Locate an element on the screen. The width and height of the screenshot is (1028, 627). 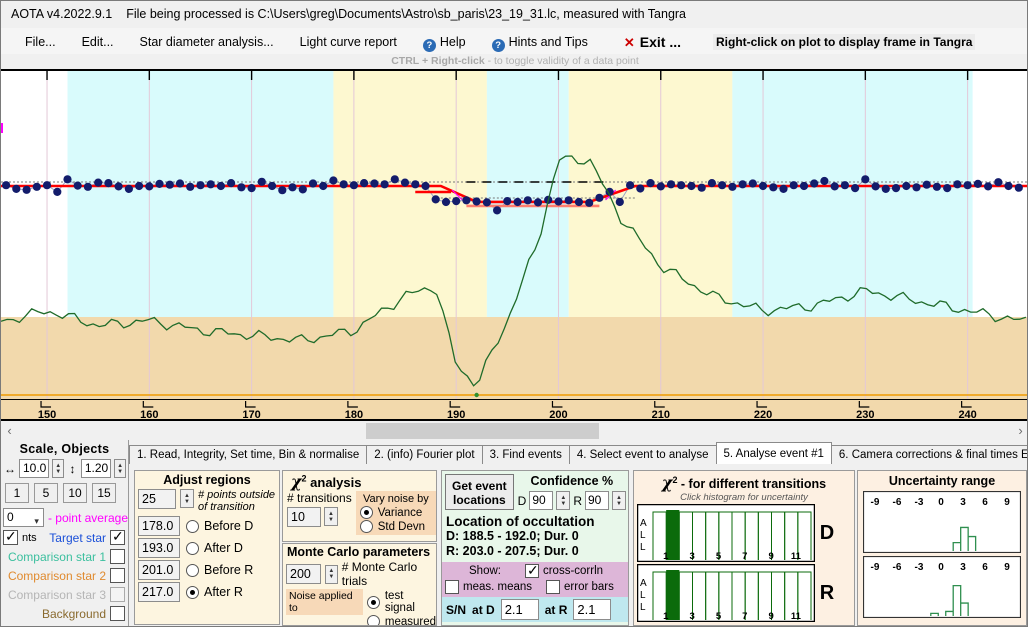
region-value-1: 193.0 is located at coordinates (159, 548).